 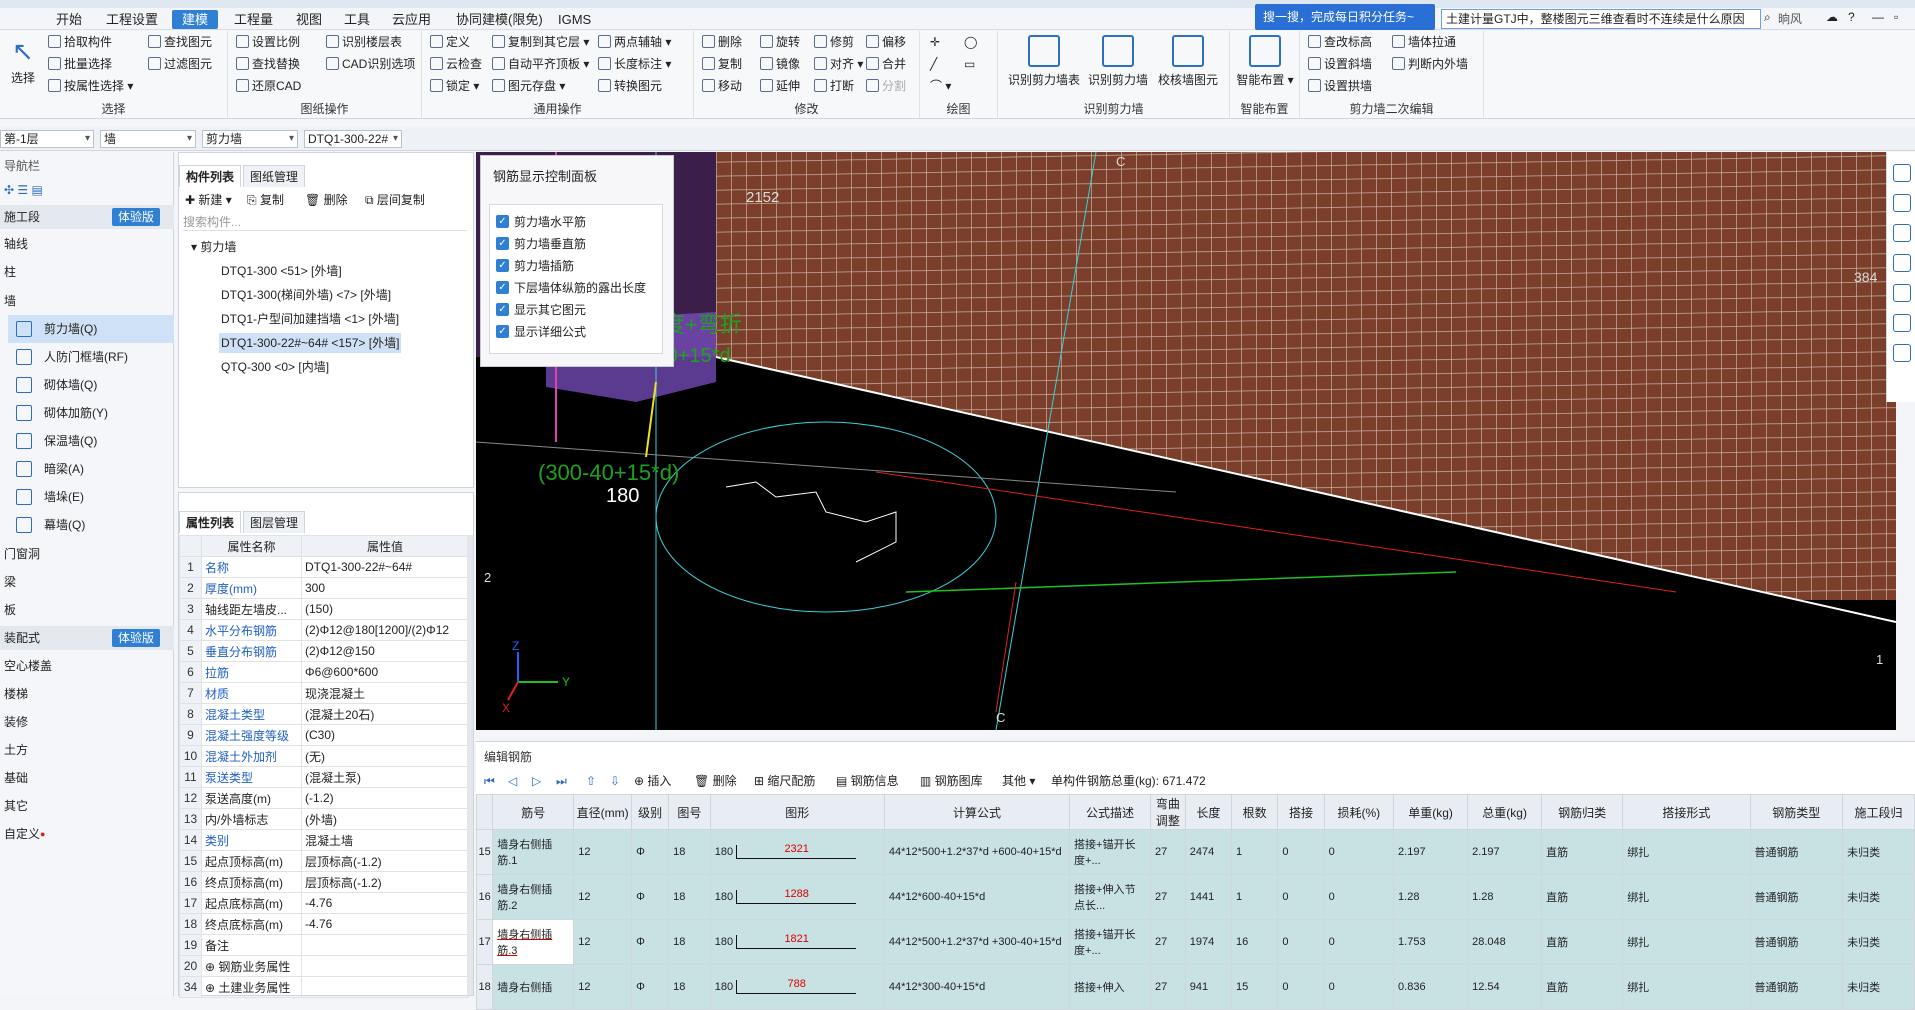 What do you see at coordinates (385, 735) in the screenshot?
I see `property-value: (C30)` at bounding box center [385, 735].